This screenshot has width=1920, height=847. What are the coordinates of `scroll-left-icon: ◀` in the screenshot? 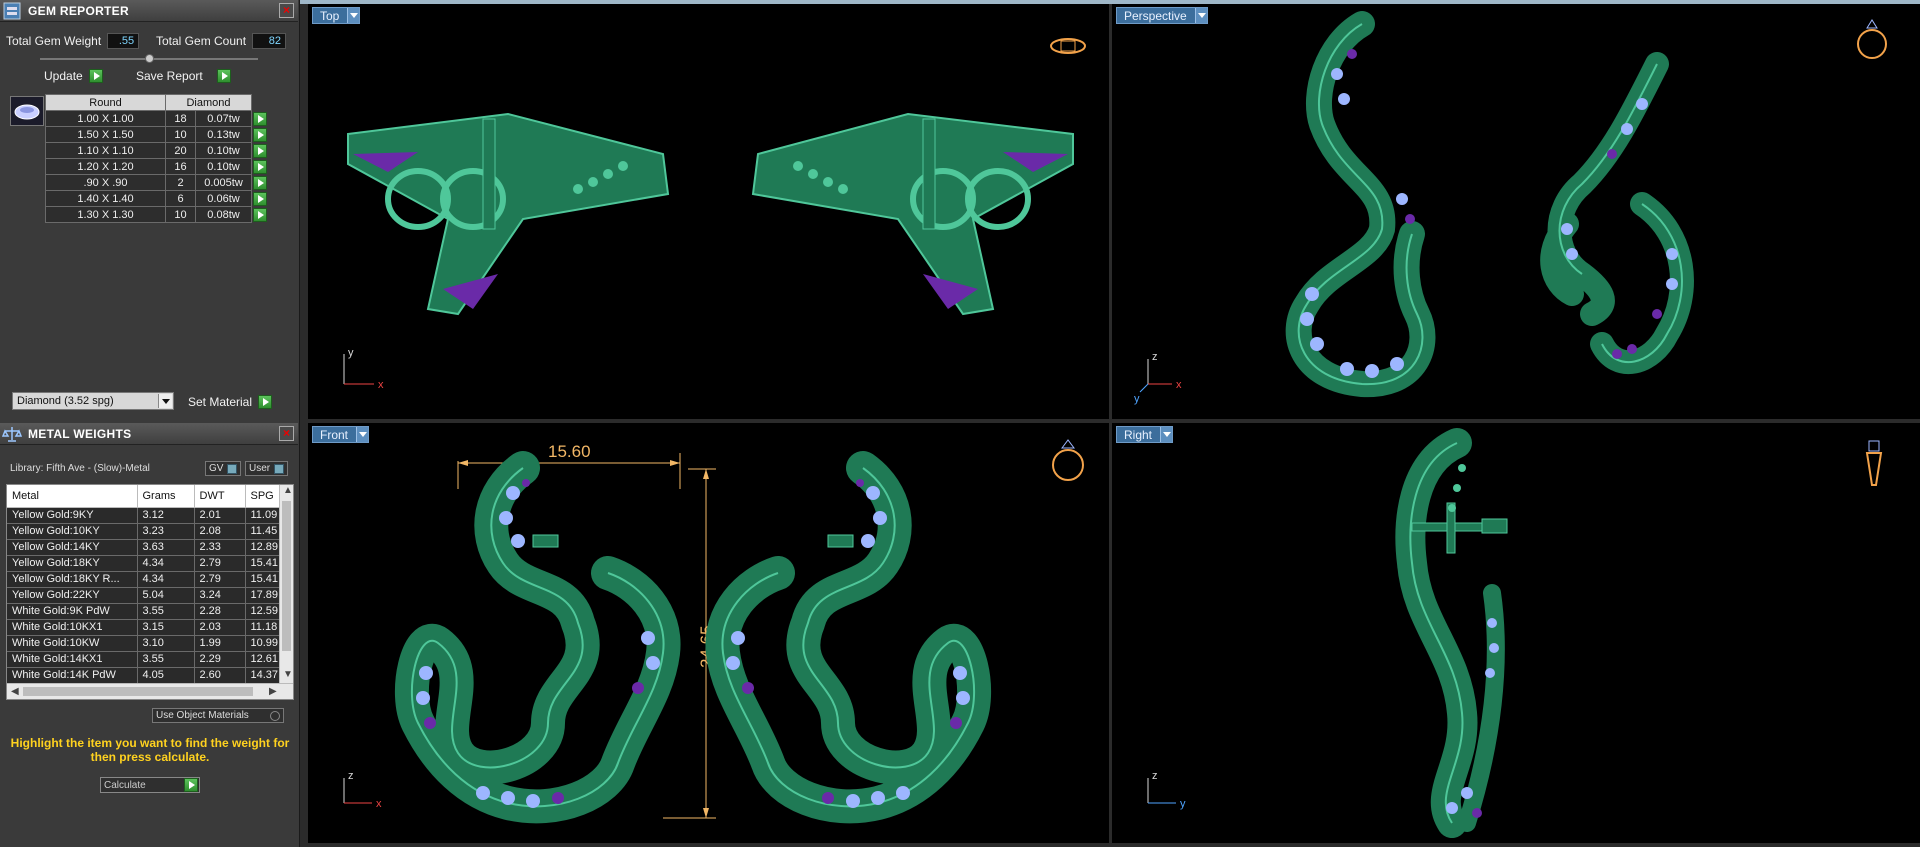 It's located at (15, 691).